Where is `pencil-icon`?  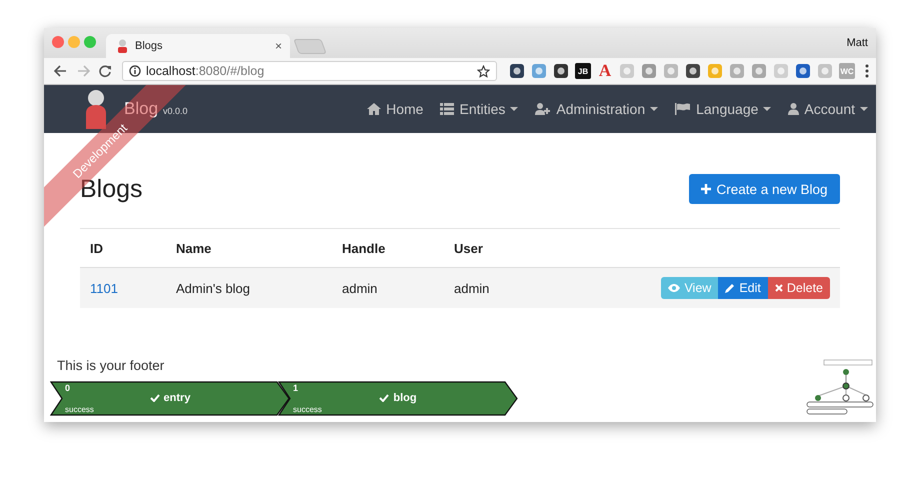
pencil-icon is located at coordinates (730, 288).